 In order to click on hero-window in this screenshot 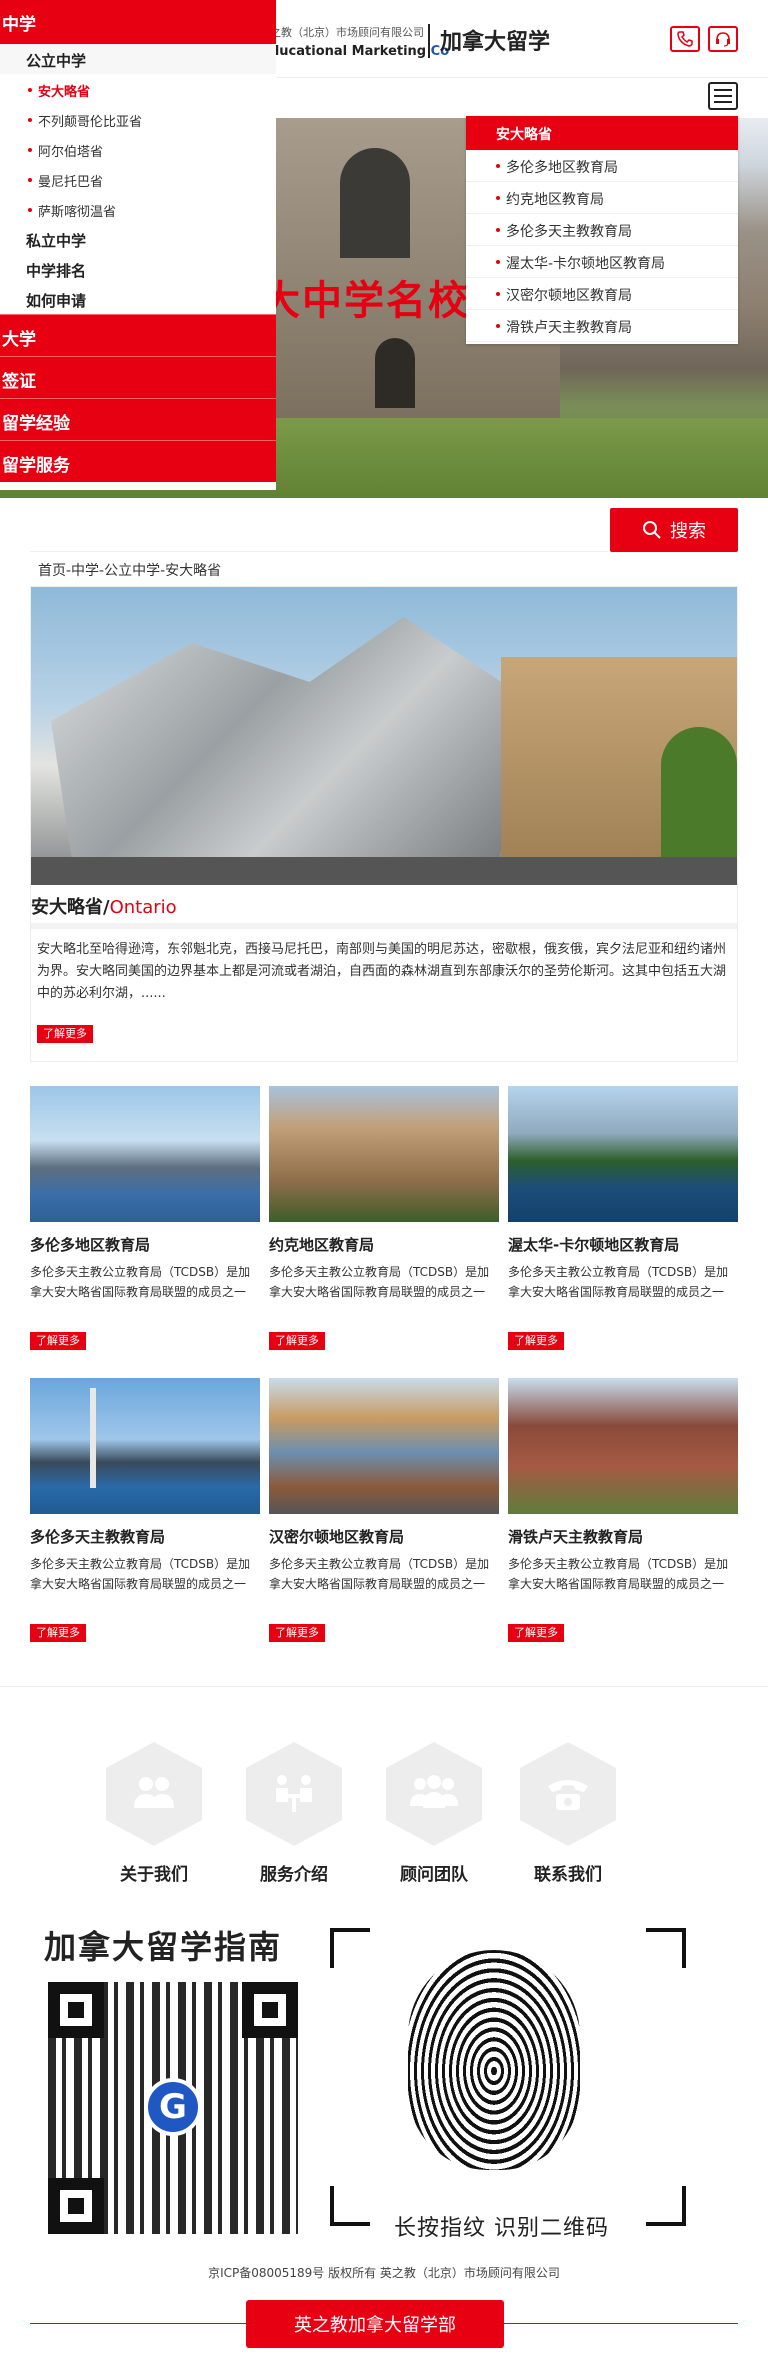, I will do `click(375, 203)`.